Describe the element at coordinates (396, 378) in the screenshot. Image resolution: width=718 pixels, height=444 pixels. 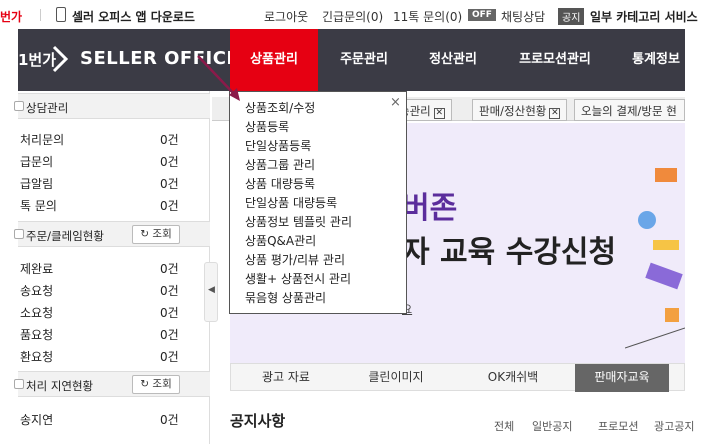
I see `tab-clean-image: 클린이미지` at that location.